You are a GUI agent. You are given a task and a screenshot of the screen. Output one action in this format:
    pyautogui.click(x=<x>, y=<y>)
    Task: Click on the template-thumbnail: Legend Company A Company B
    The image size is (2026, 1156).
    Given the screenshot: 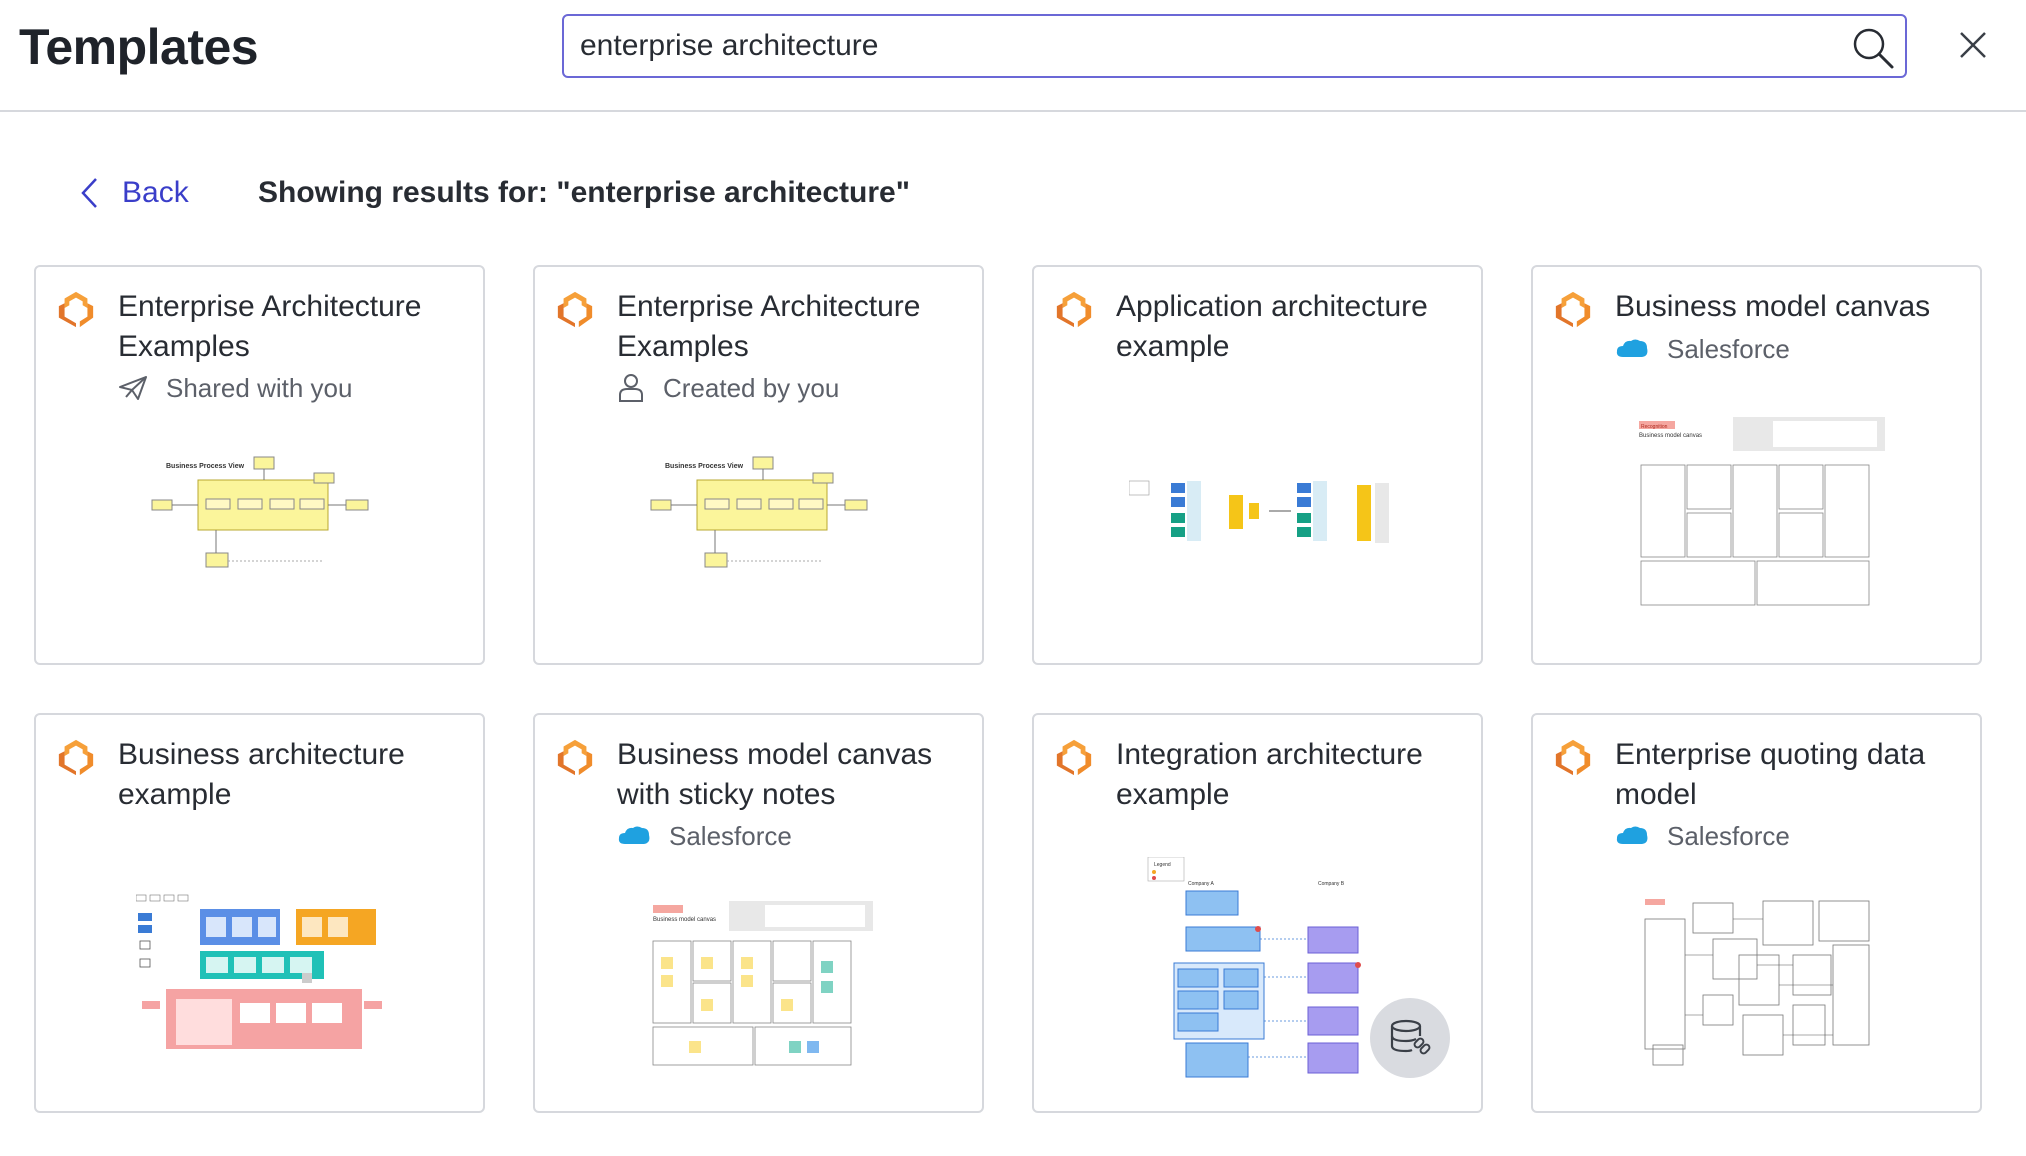 What is the action you would take?
    pyautogui.click(x=1254, y=967)
    